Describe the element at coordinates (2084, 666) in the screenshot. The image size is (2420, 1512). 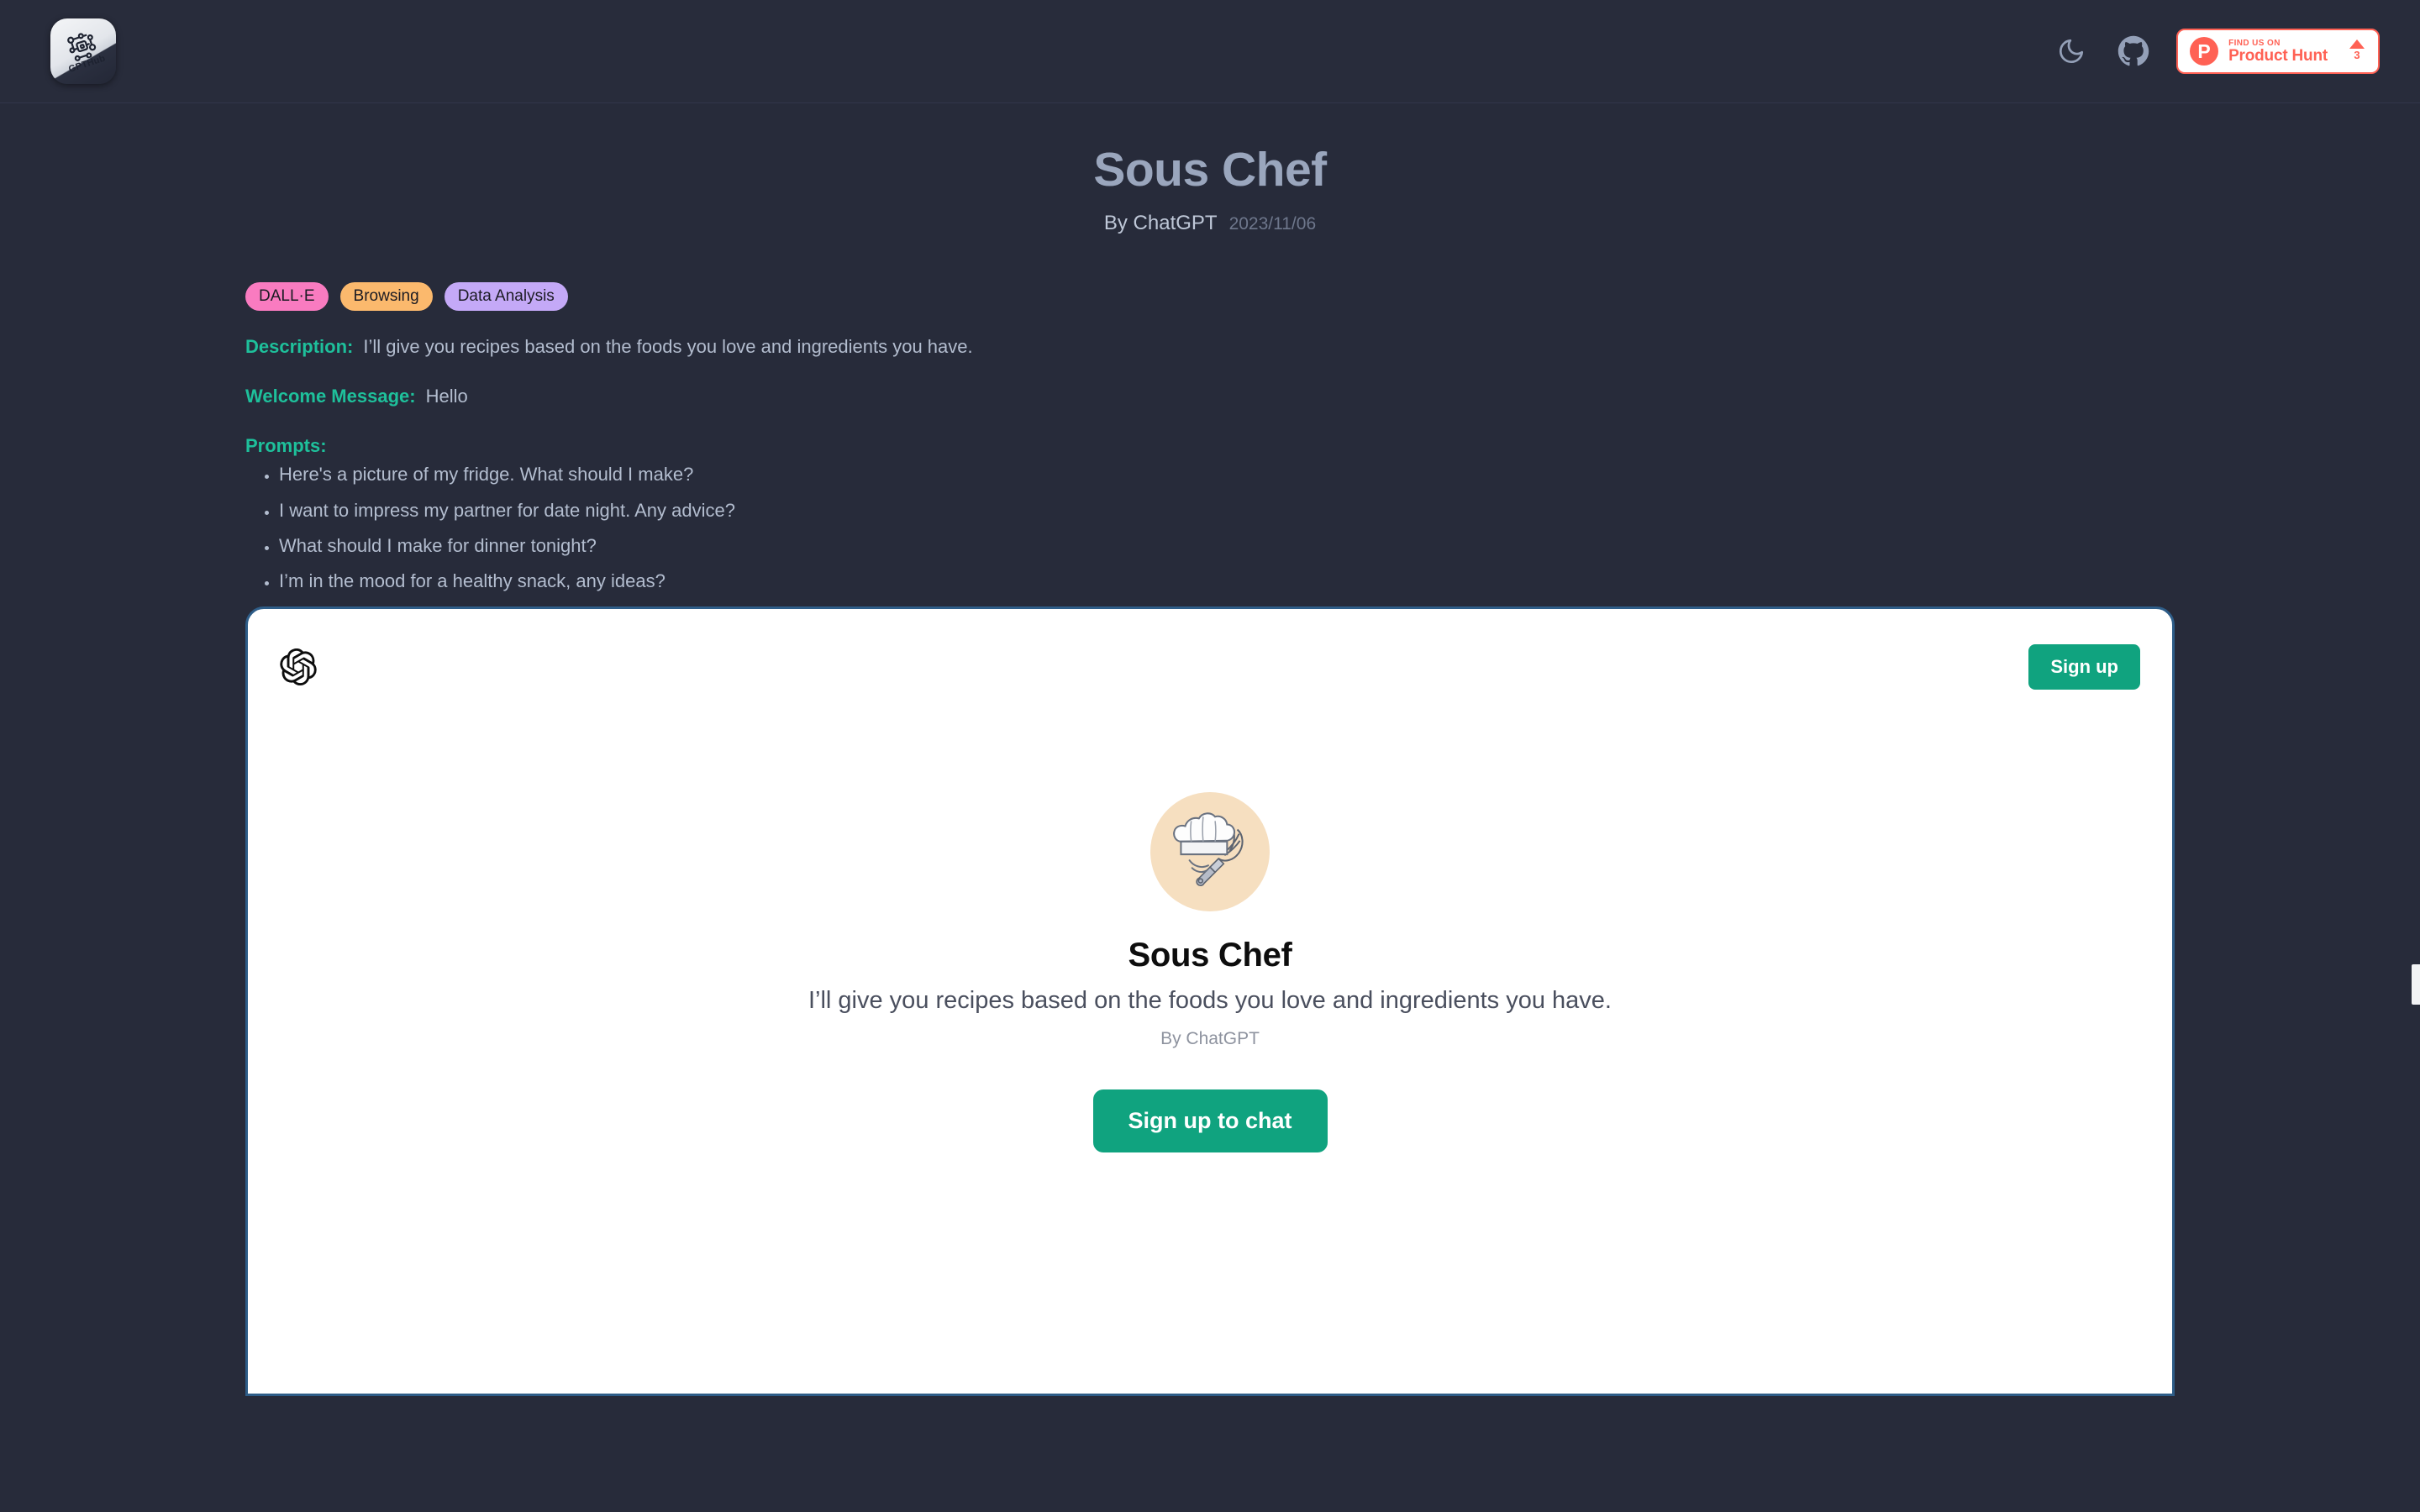
I see `sign-up-button: Sign up` at that location.